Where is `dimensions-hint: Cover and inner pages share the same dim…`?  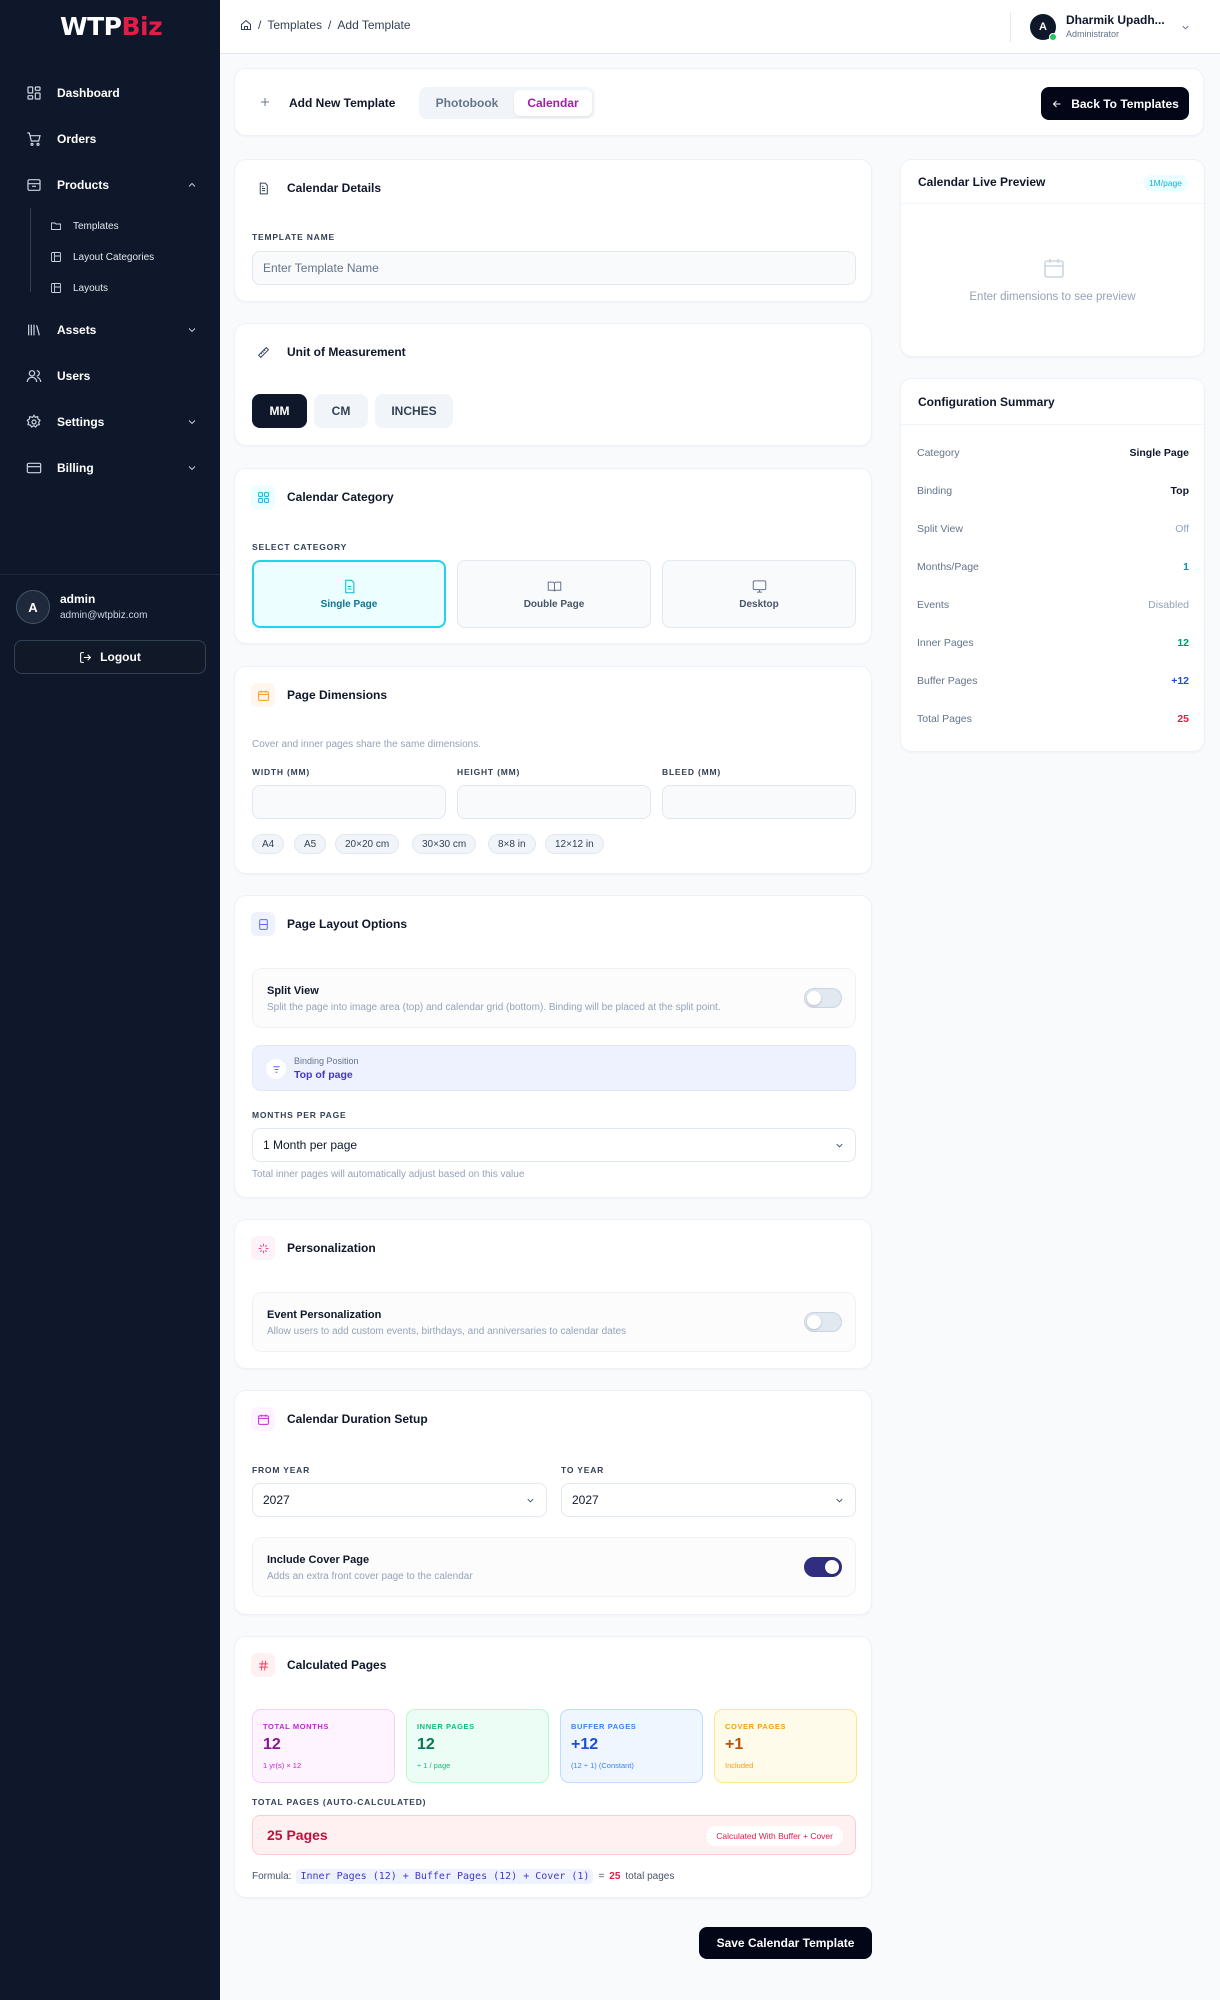 dimensions-hint: Cover and inner pages share the same dim… is located at coordinates (367, 744).